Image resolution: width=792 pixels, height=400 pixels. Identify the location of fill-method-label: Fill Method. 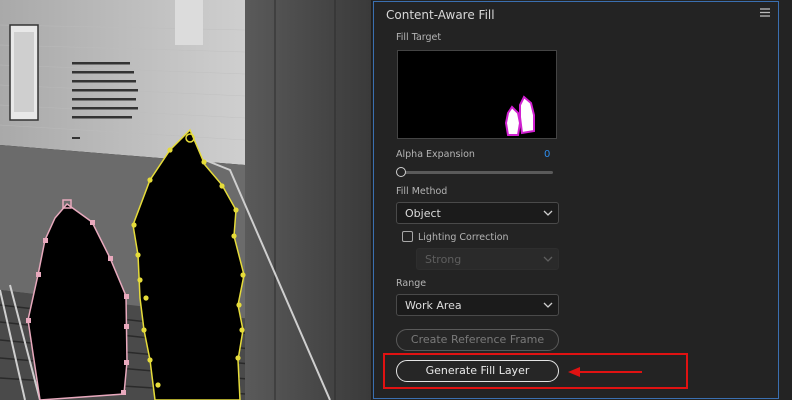
(422, 191).